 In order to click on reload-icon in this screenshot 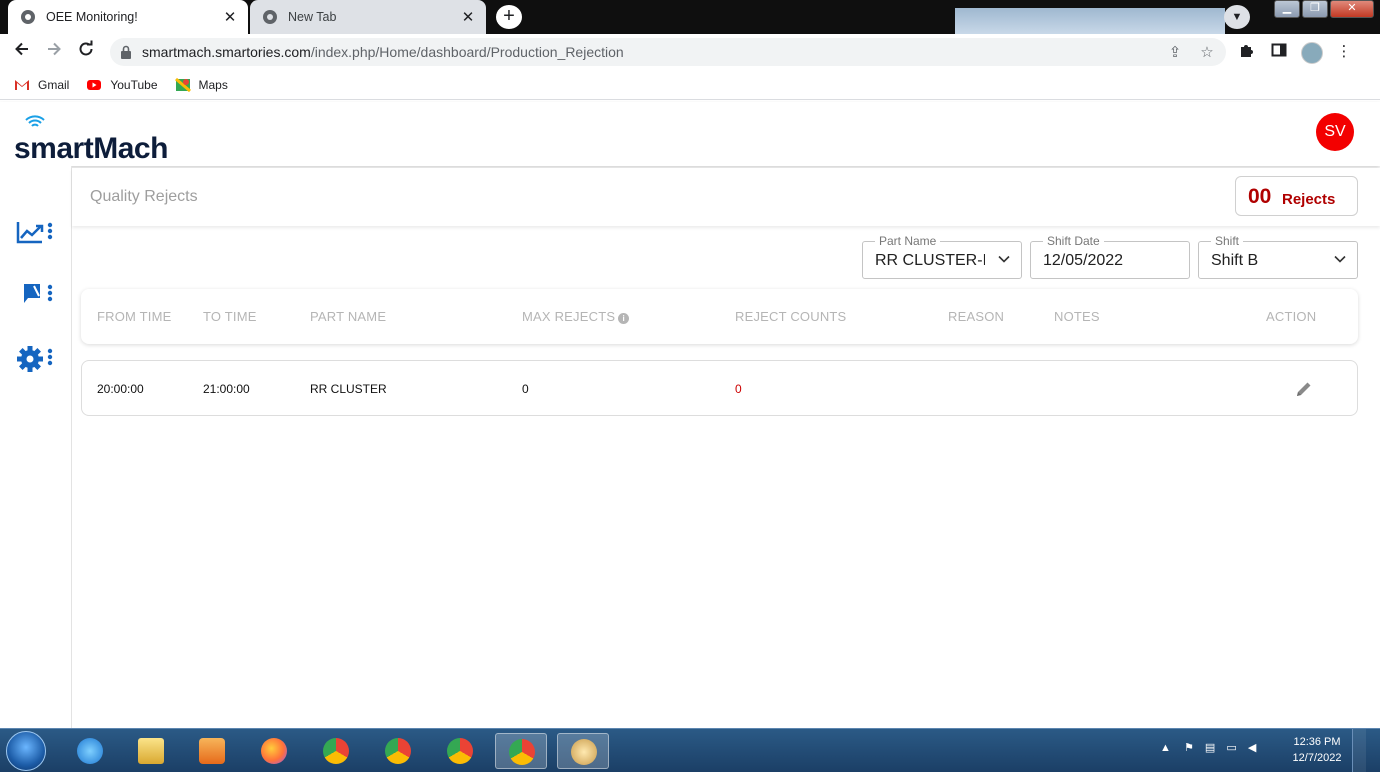, I will do `click(86, 52)`.